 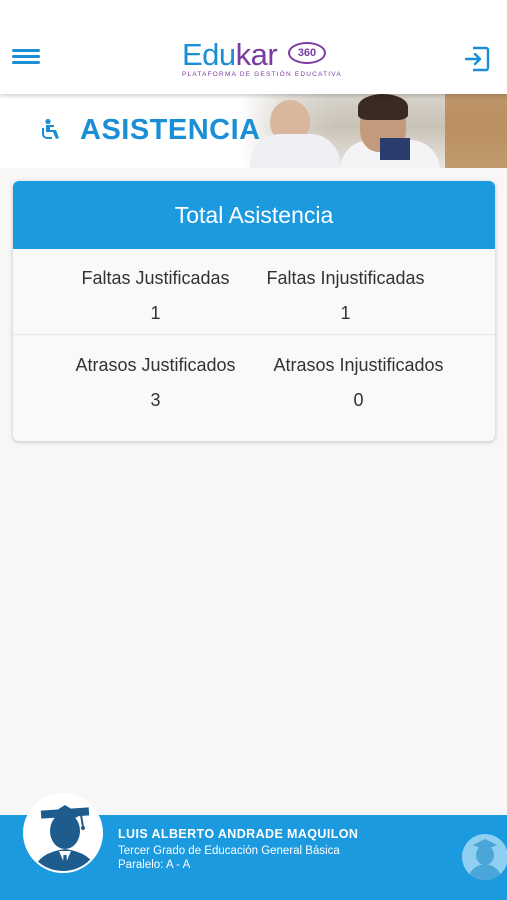 What do you see at coordinates (154, 865) in the screenshot?
I see `student-paralelo: Paralelo: A - A` at bounding box center [154, 865].